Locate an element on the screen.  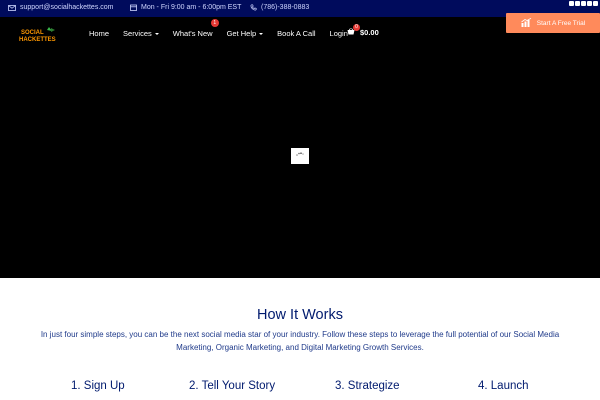
social-links is located at coordinates (583, 3).